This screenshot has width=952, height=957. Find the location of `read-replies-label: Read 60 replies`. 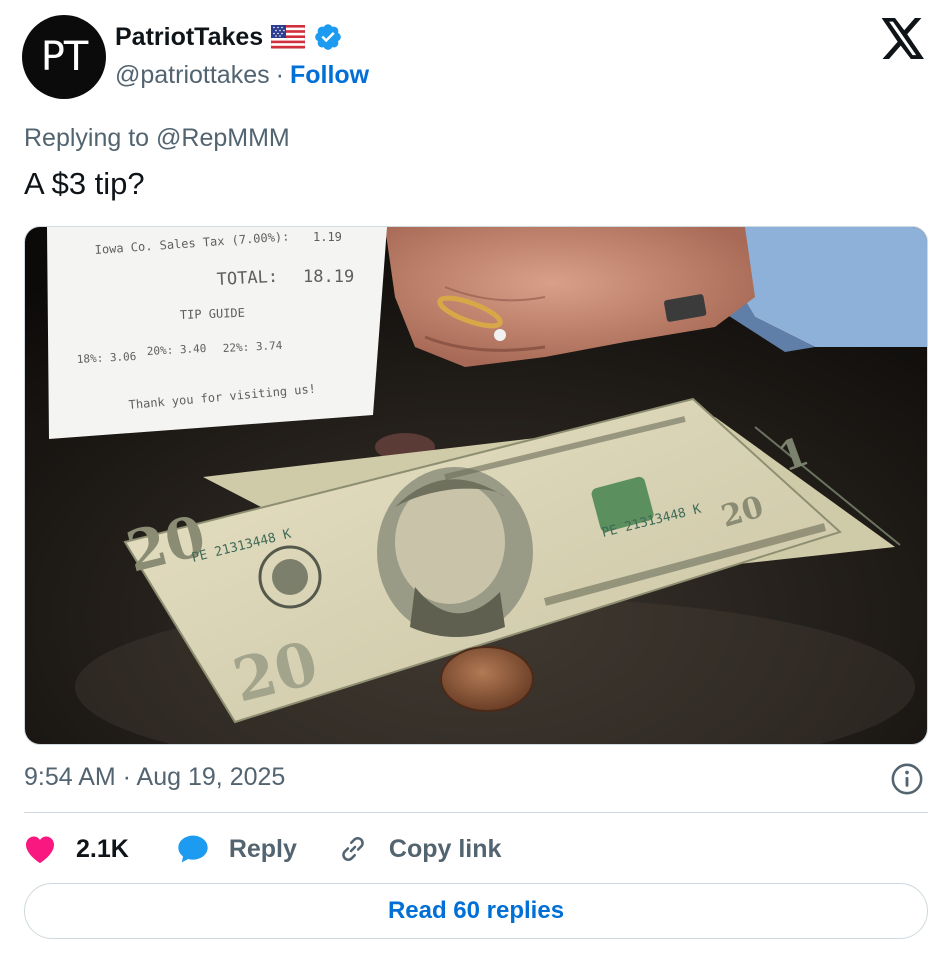

read-replies-label: Read 60 replies is located at coordinates (476, 910).